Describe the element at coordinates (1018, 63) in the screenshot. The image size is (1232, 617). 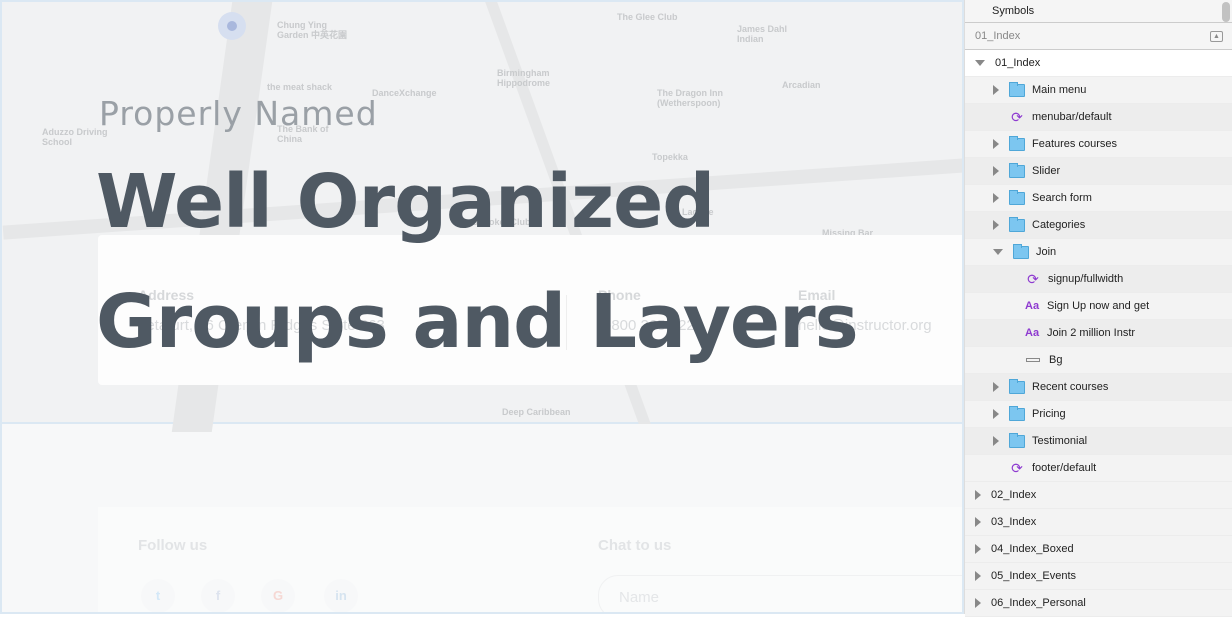
I see `layer-name: 01_Index` at that location.